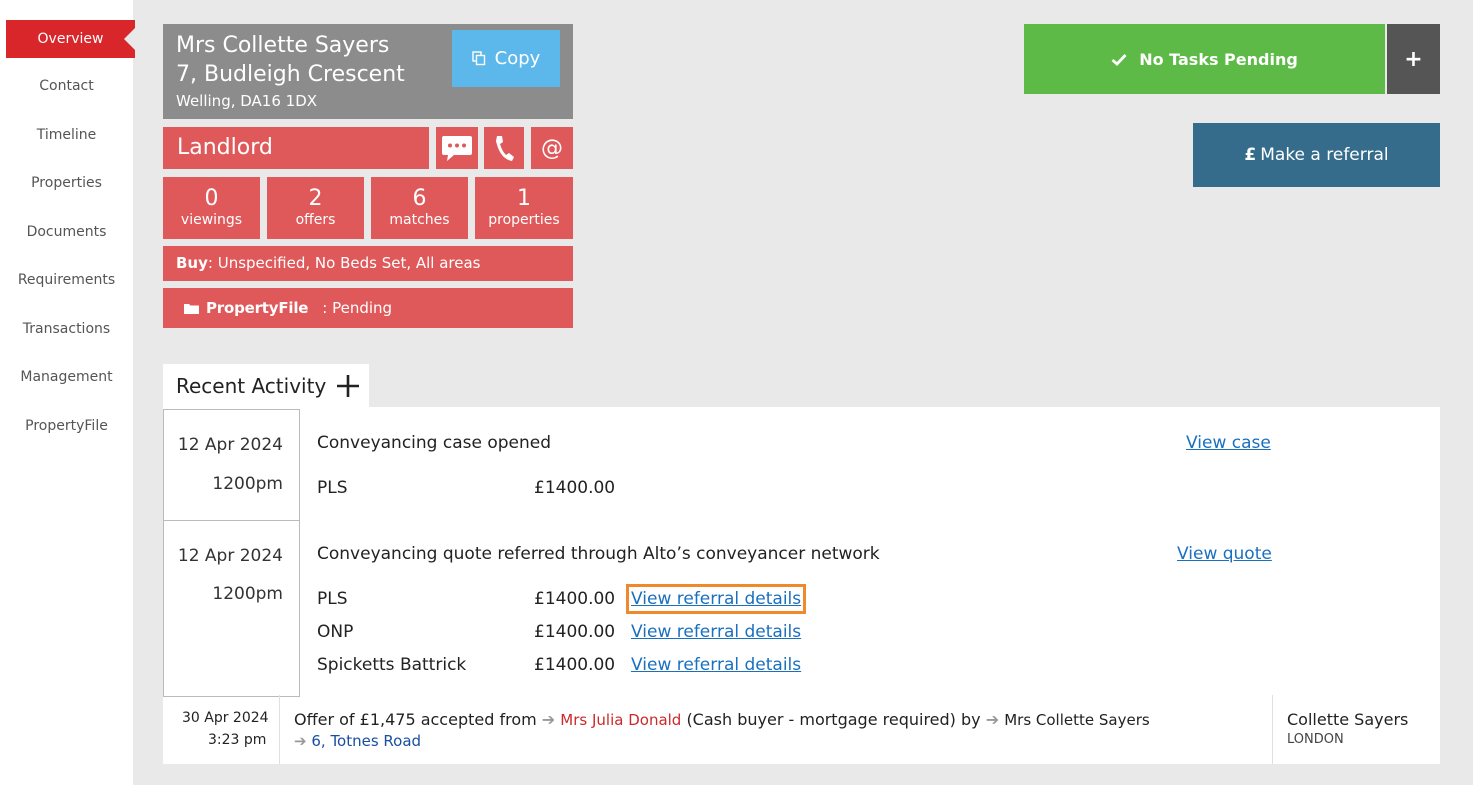 This screenshot has height=785, width=1473. What do you see at coordinates (247, 101) in the screenshot?
I see `contact-address-line2: Welling, DA16 1DX` at bounding box center [247, 101].